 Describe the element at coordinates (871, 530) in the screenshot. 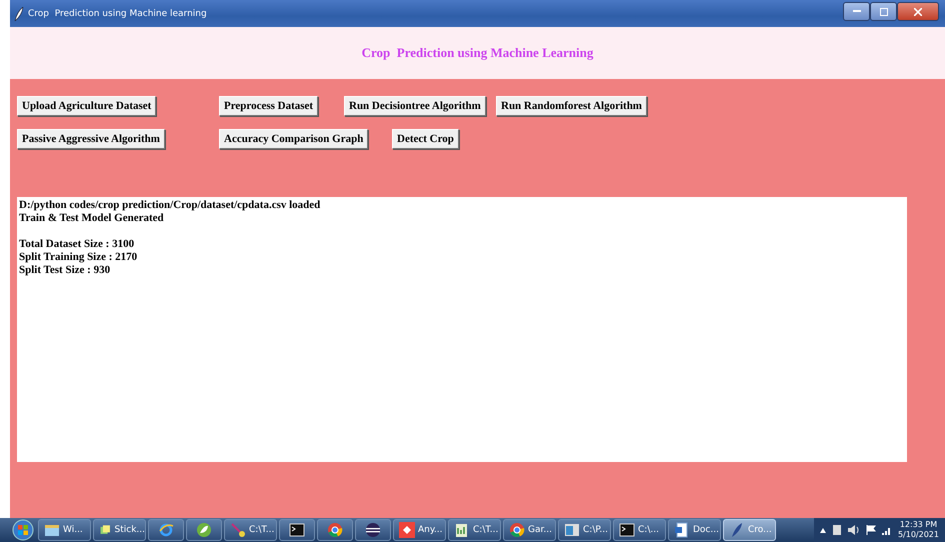

I see `flag-icon` at that location.